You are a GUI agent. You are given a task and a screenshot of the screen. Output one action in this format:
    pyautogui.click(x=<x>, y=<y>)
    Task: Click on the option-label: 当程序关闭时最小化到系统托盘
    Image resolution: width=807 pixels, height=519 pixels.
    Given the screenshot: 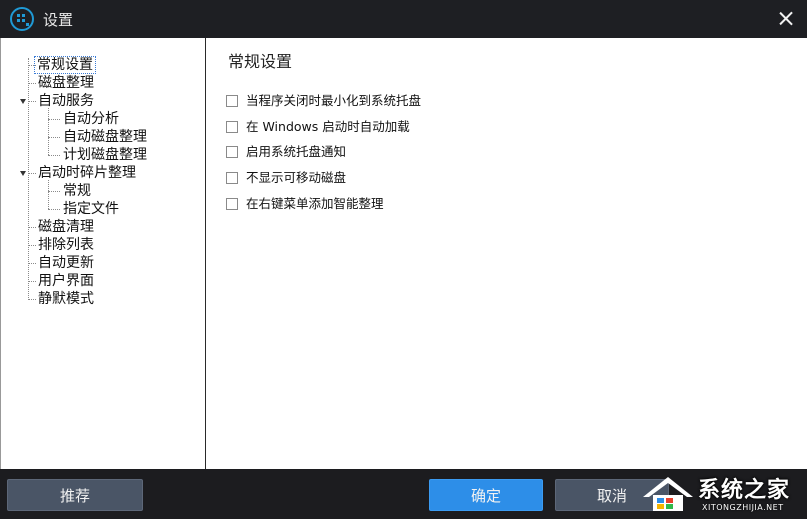 What is the action you would take?
    pyautogui.click(x=334, y=100)
    